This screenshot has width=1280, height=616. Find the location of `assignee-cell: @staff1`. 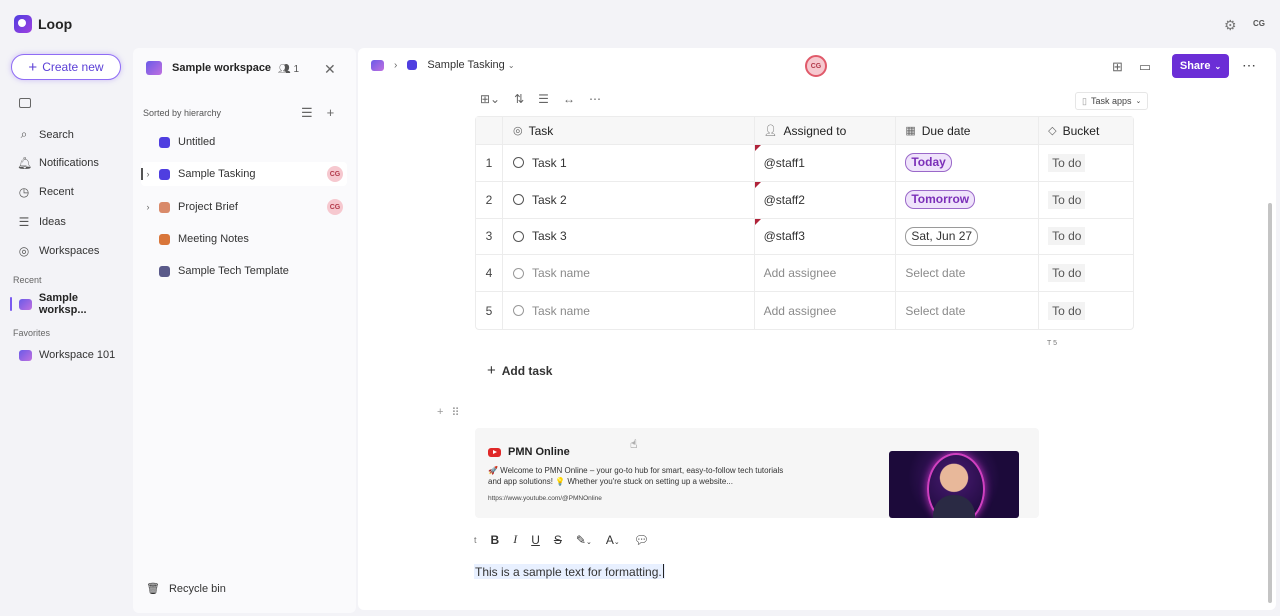

assignee-cell: @staff1 is located at coordinates (825, 163).